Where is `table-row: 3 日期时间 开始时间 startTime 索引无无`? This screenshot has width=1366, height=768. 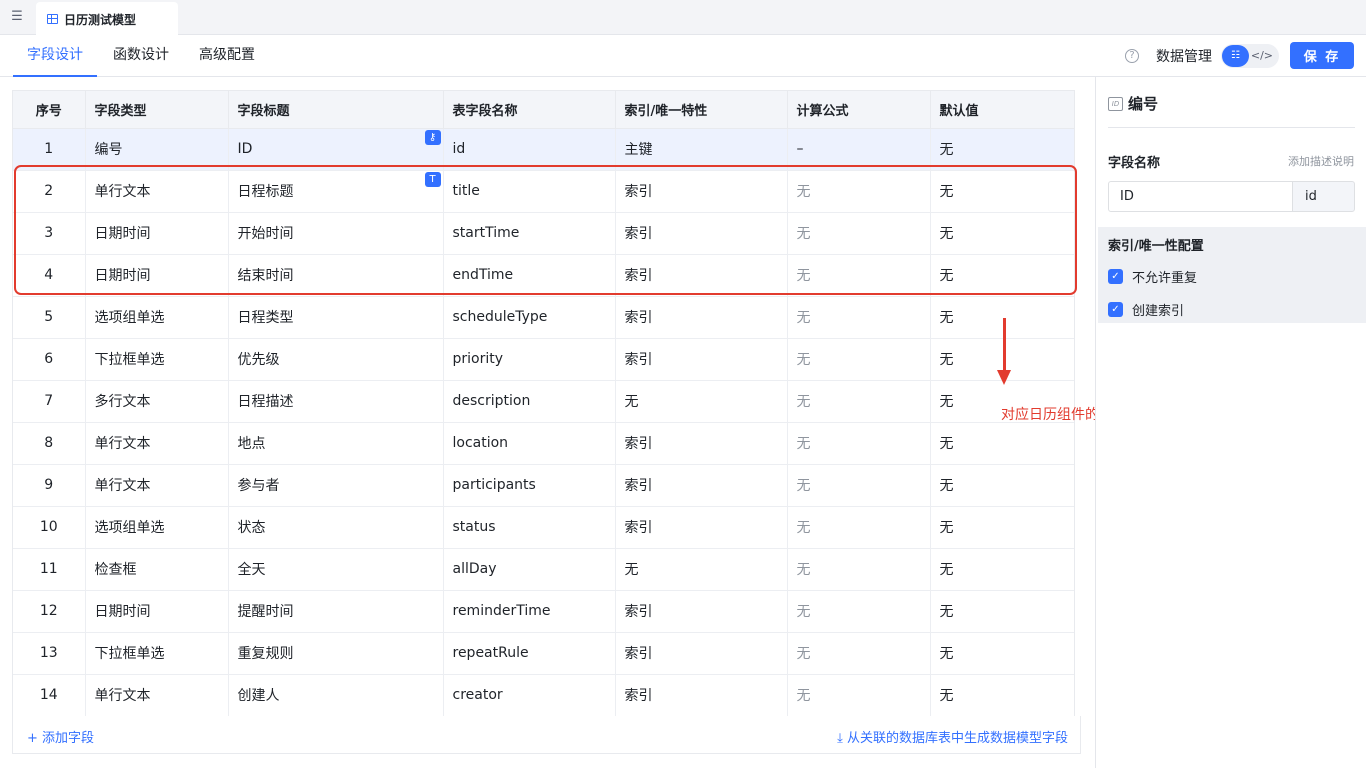
table-row: 3 日期时间 开始时间 startTime 索引无无 is located at coordinates (543, 233).